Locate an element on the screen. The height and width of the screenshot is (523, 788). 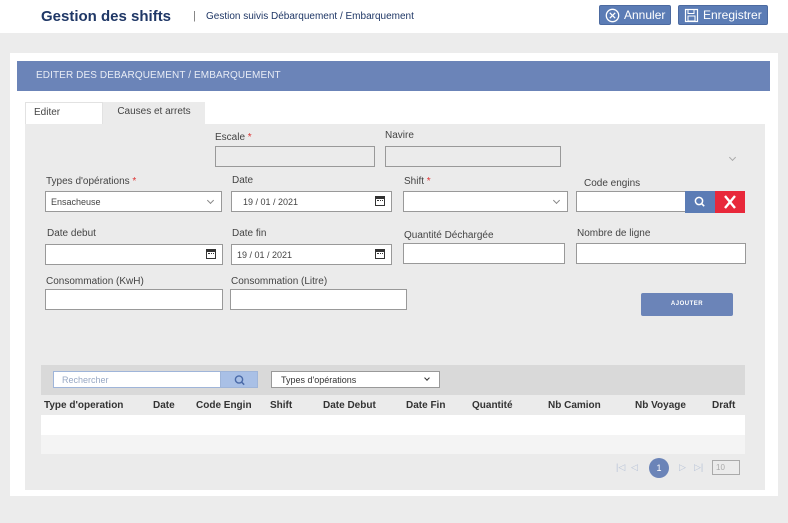
save-button: Enregistrer is located at coordinates (723, 15).